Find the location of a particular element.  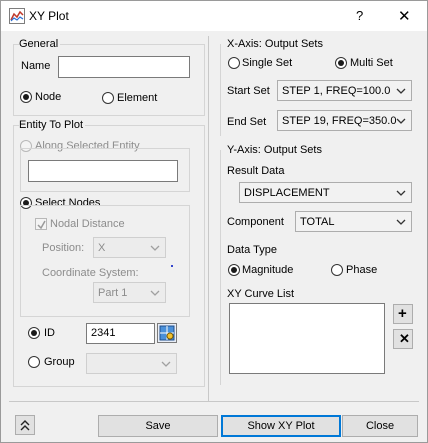

pick-node-button is located at coordinates (167, 333).